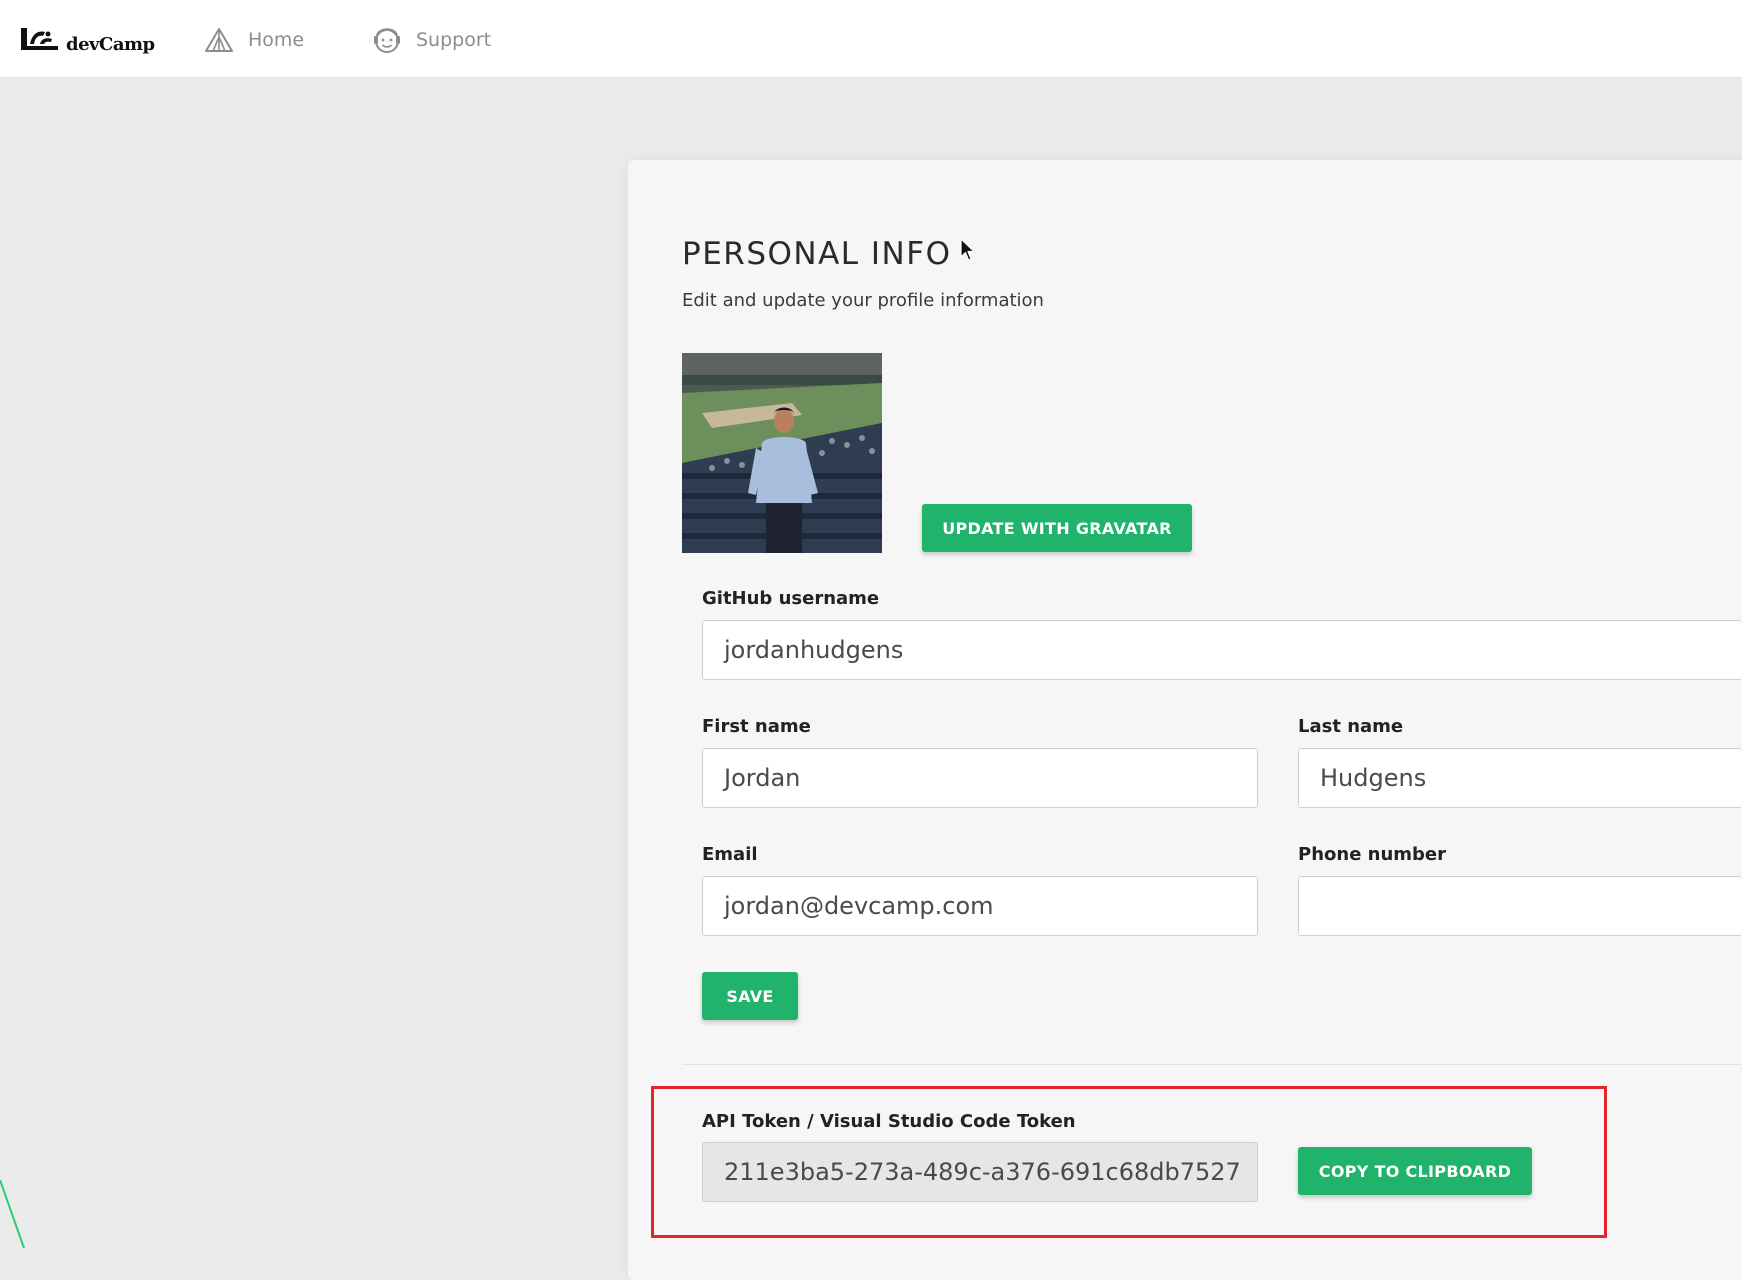  Describe the element at coordinates (1129, 1162) in the screenshot. I see `api-token-highlight-box` at that location.